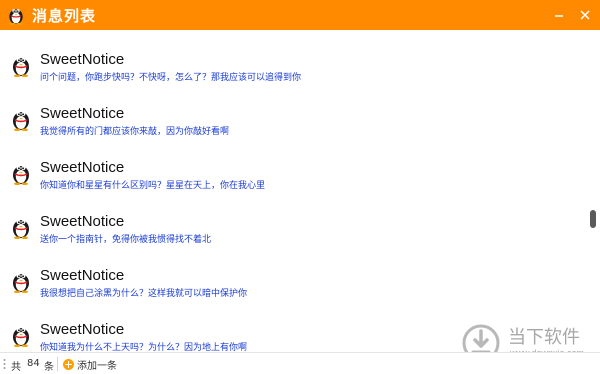  Describe the element at coordinates (126, 240) in the screenshot. I see `message-text: 送你一个指南针，免得你被我惯得找不着北` at that location.